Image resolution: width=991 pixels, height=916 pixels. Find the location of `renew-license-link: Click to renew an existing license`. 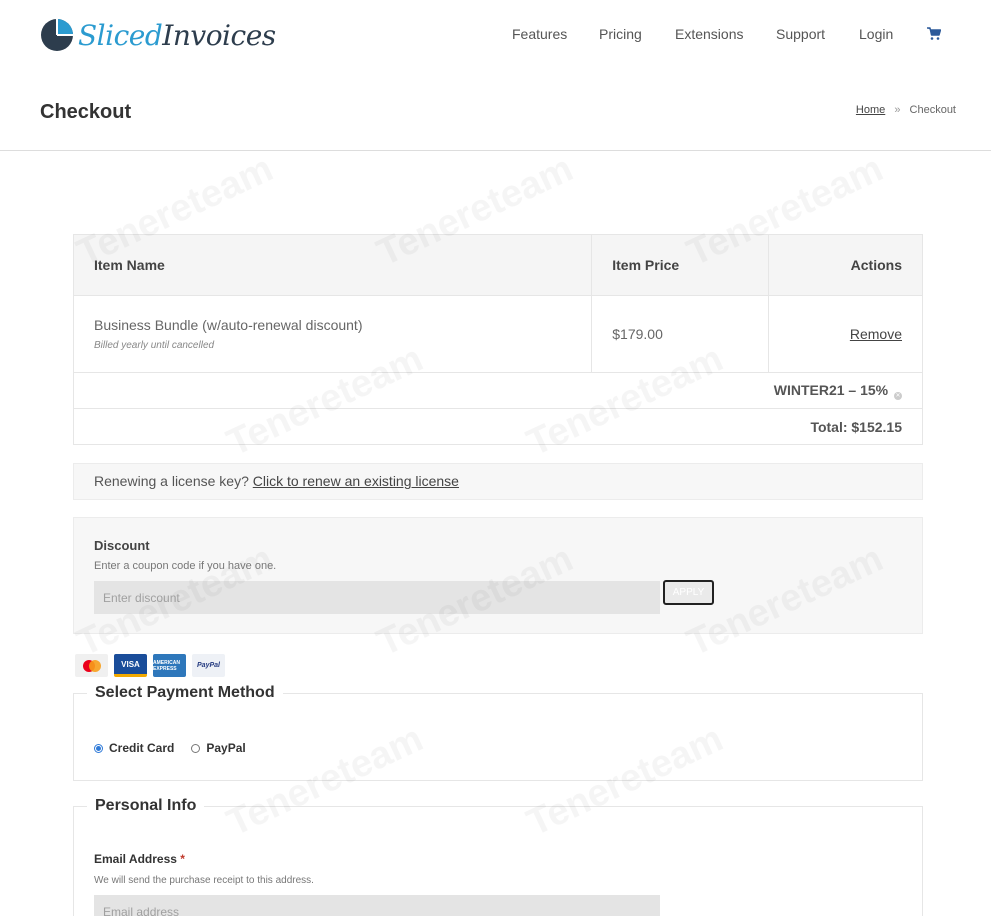

renew-license-link: Click to renew an existing license is located at coordinates (356, 481).